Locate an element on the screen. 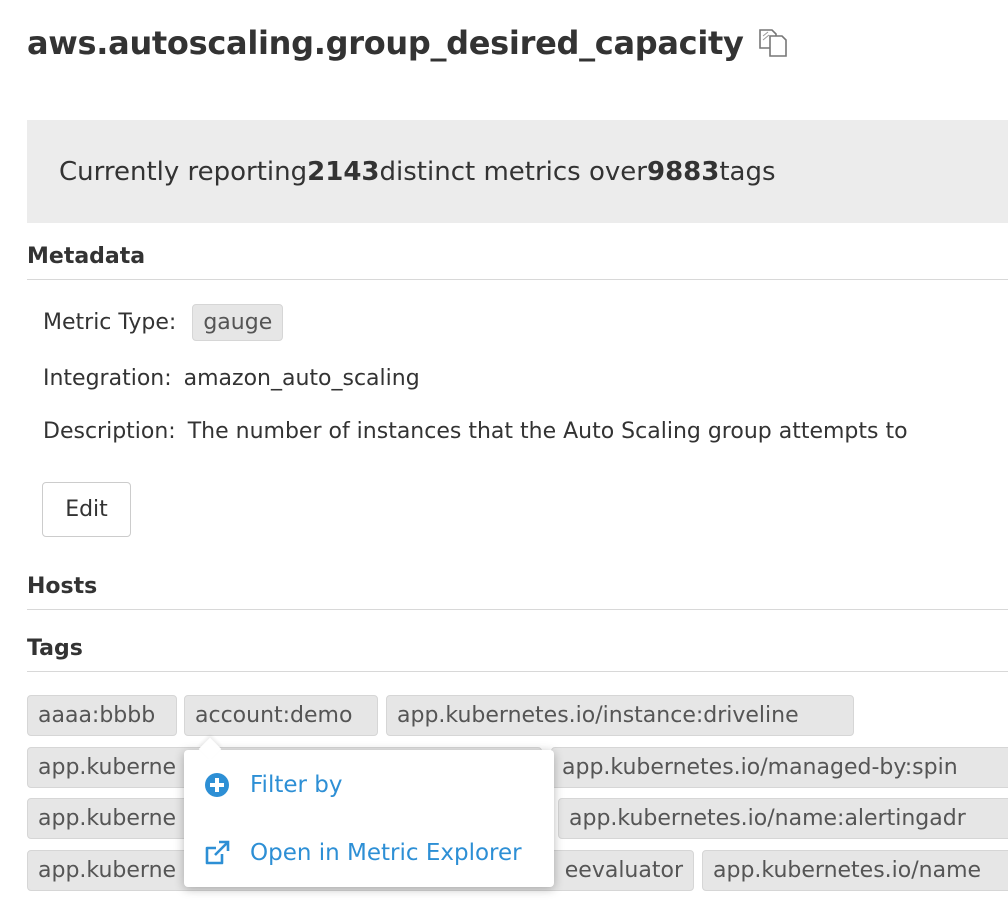 The height and width of the screenshot is (900, 1008). hosts-heading: Hosts is located at coordinates (517, 592).